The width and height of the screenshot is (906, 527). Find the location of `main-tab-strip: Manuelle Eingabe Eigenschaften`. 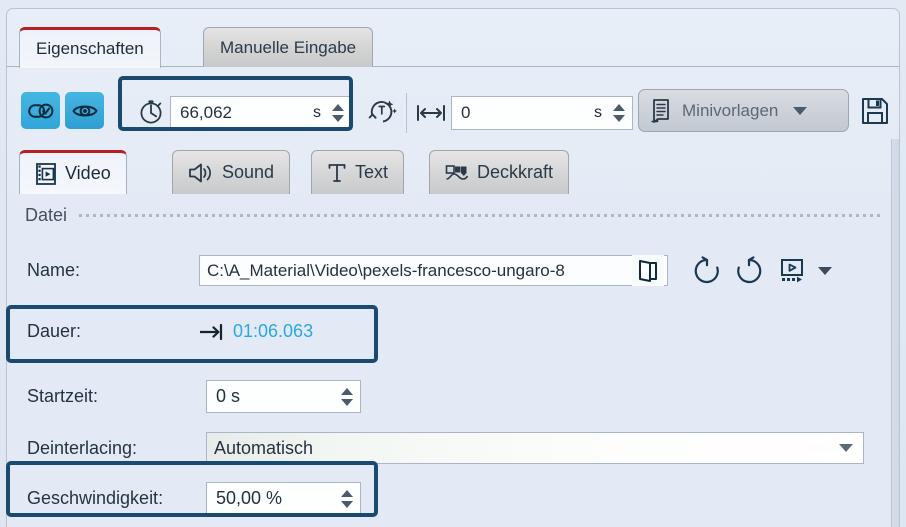

main-tab-strip: Manuelle Eingabe Eigenschaften is located at coordinates (453, 38).